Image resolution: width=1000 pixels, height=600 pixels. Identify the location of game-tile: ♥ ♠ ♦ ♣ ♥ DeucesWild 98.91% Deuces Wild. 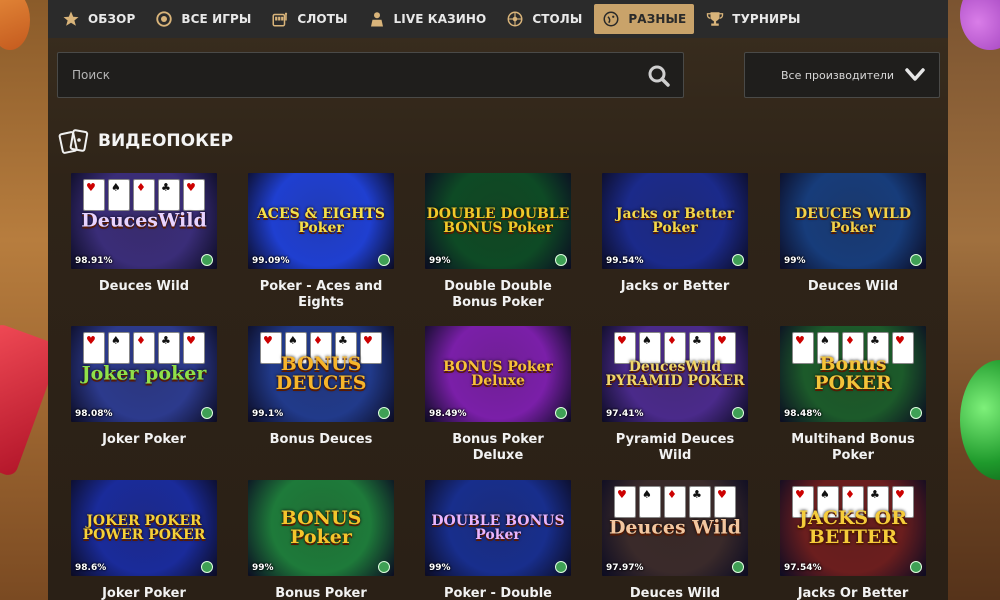
(144, 234).